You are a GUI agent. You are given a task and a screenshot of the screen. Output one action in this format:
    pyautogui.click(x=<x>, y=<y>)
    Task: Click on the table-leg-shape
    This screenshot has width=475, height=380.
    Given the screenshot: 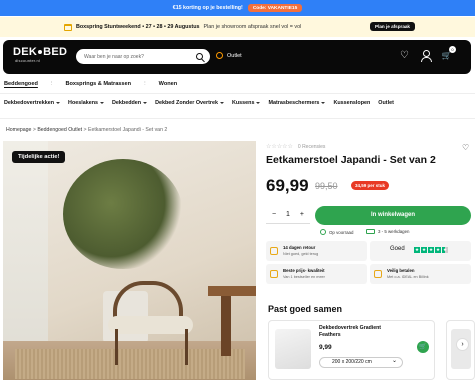 What is the action you would take?
    pyautogui.click(x=226, y=326)
    